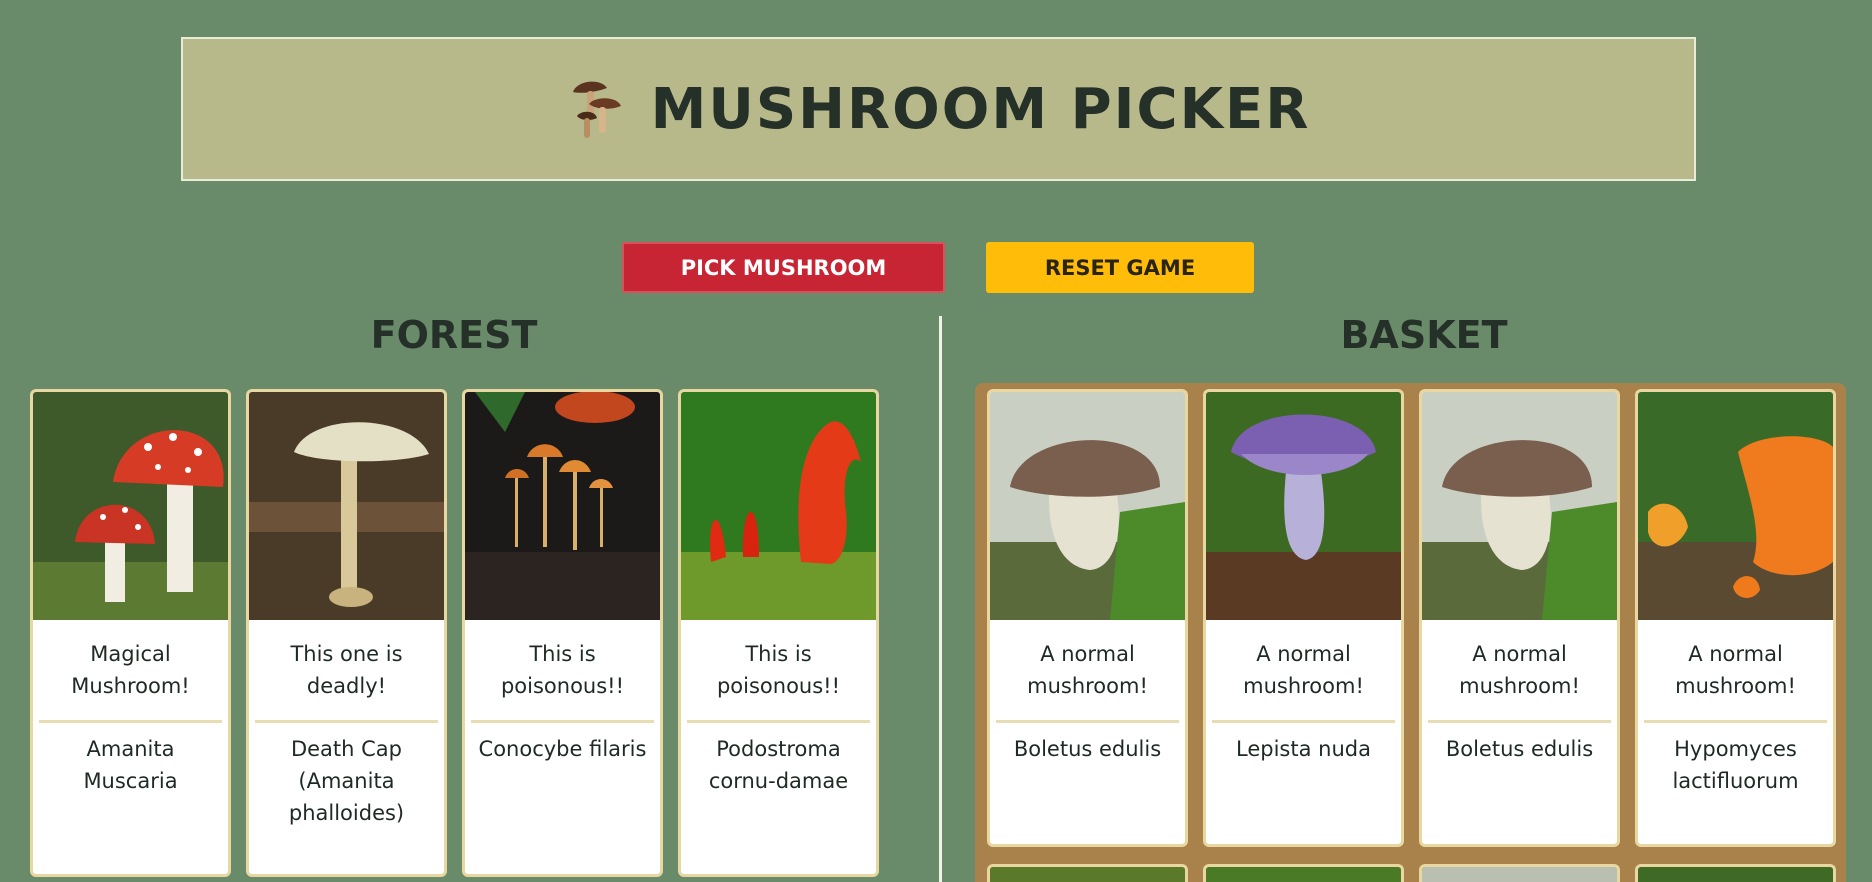  Describe the element at coordinates (346, 781) in the screenshot. I see `card-species-name: Death Cap (Amanita phalloides)` at that location.